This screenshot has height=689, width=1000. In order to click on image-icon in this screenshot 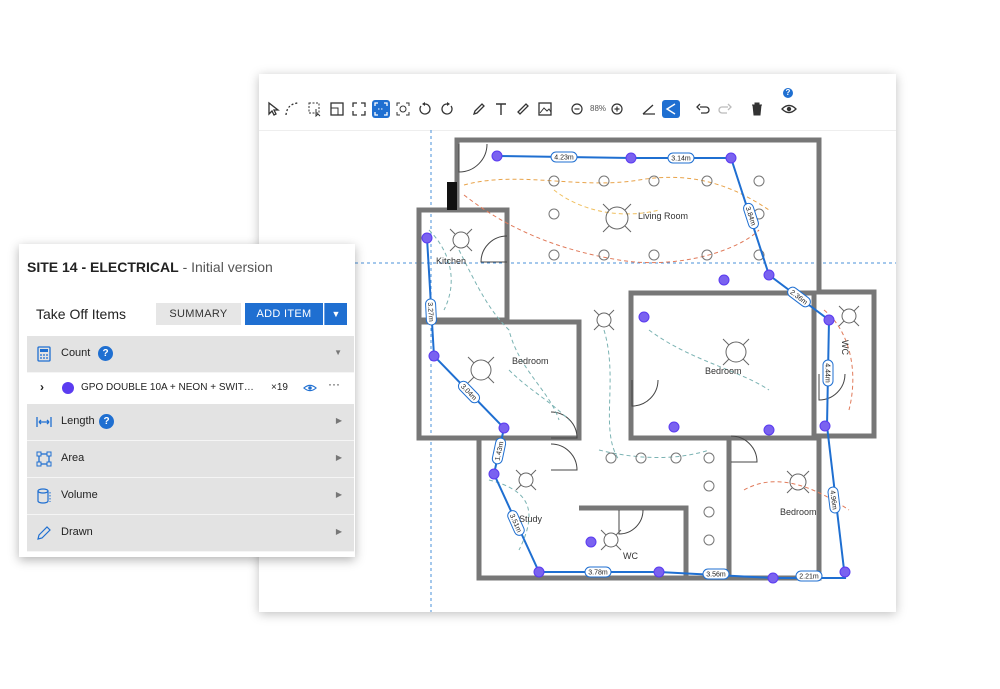, I will do `click(545, 109)`.